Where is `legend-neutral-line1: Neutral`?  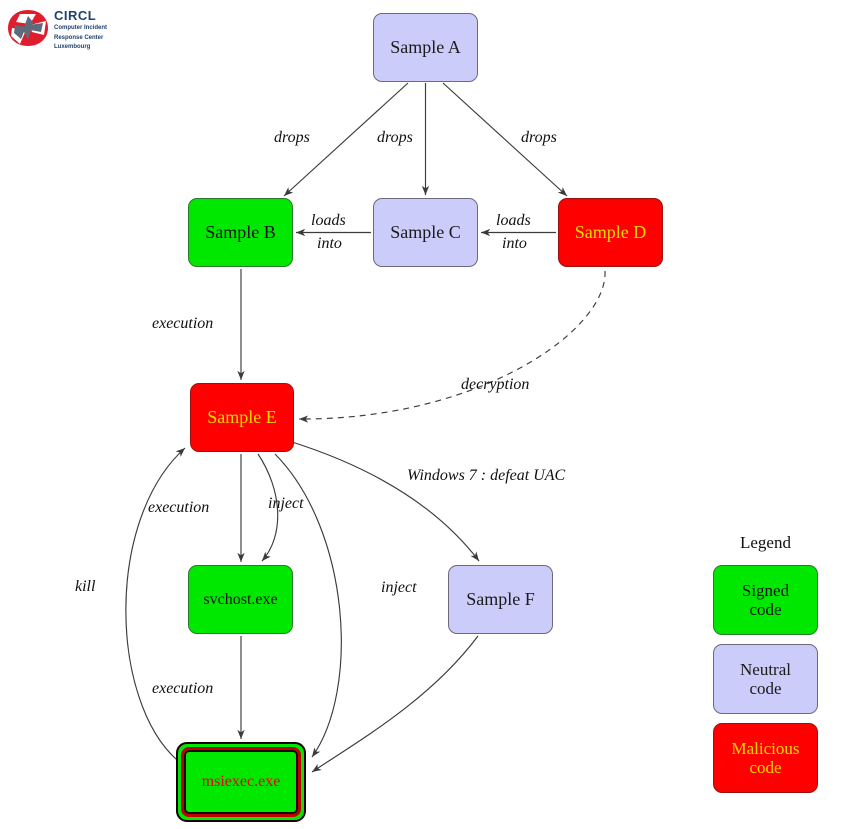
legend-neutral-line1: Neutral is located at coordinates (765, 669).